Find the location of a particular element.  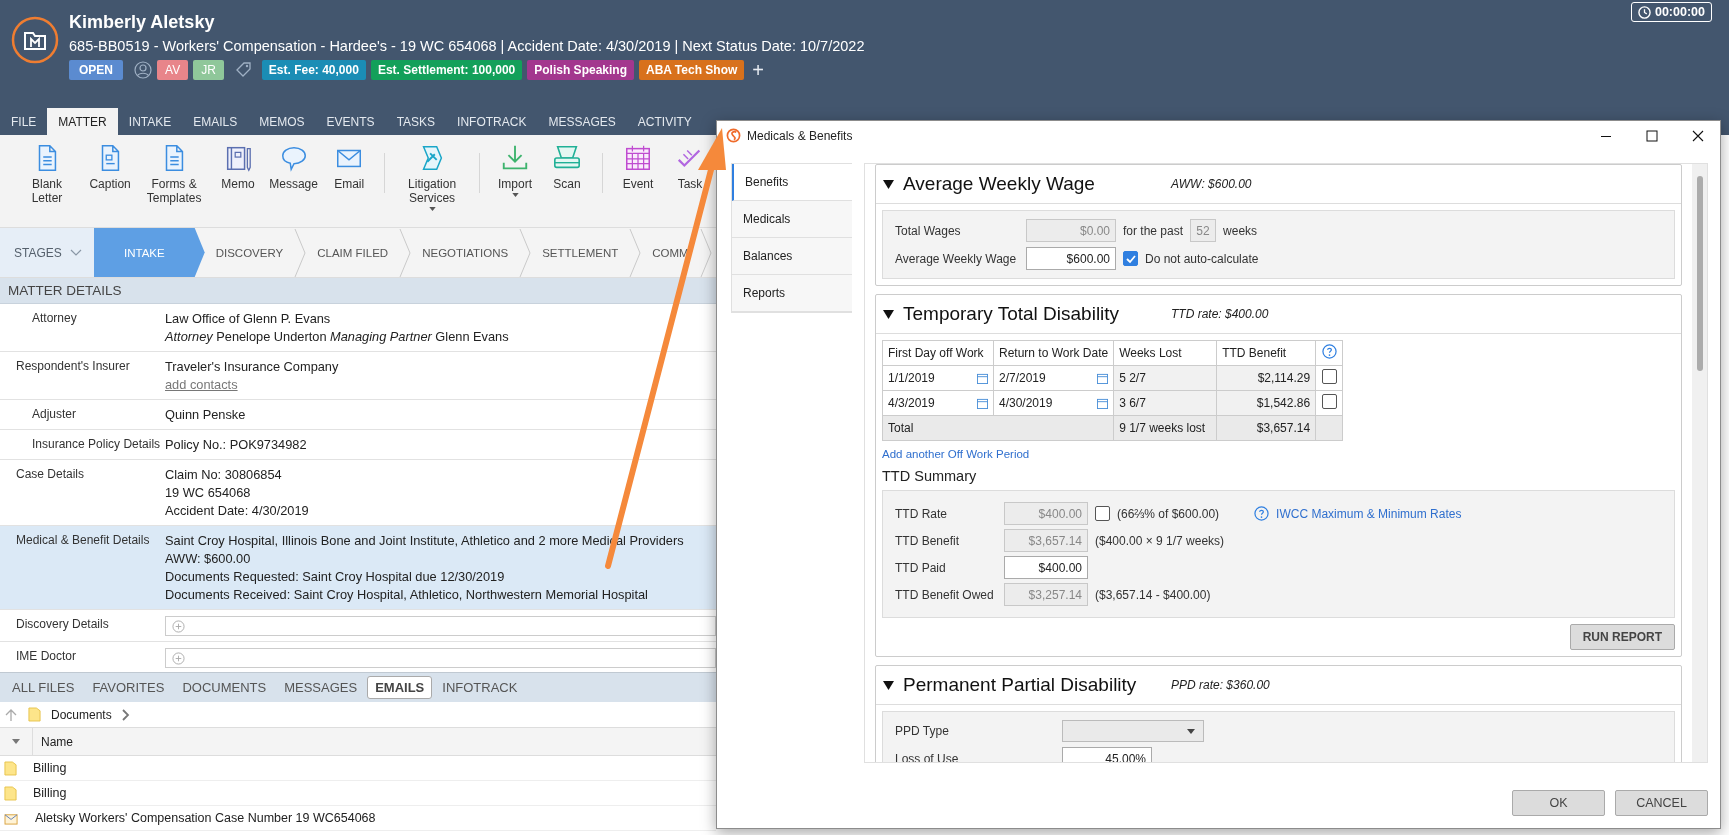

menu-tab: FILE is located at coordinates (24, 121).